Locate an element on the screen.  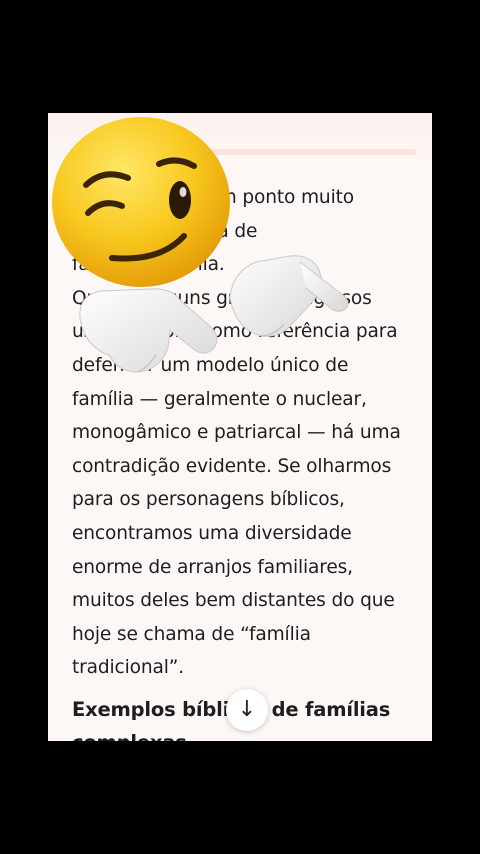
scroll-down-button: ↓ is located at coordinates (247, 710).